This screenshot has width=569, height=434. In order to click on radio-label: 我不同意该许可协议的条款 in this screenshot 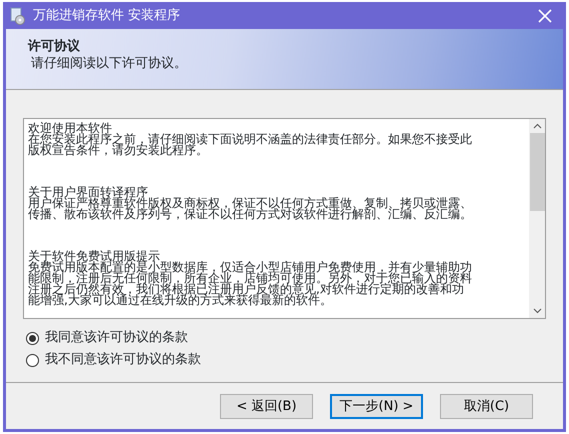, I will do `click(123, 360)`.